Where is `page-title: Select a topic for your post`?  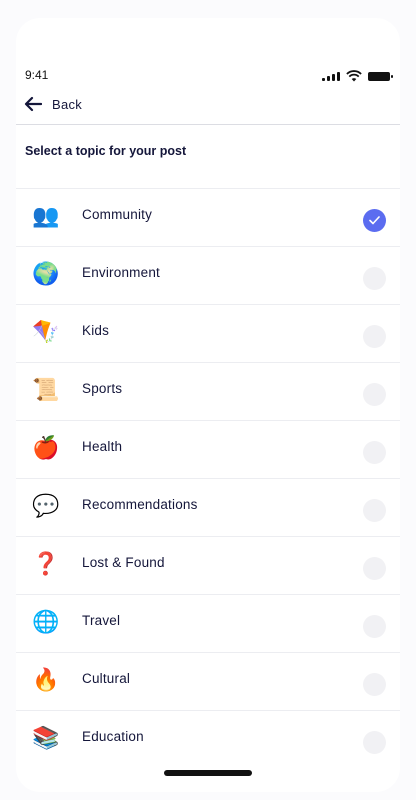
page-title: Select a topic for your post is located at coordinates (106, 151).